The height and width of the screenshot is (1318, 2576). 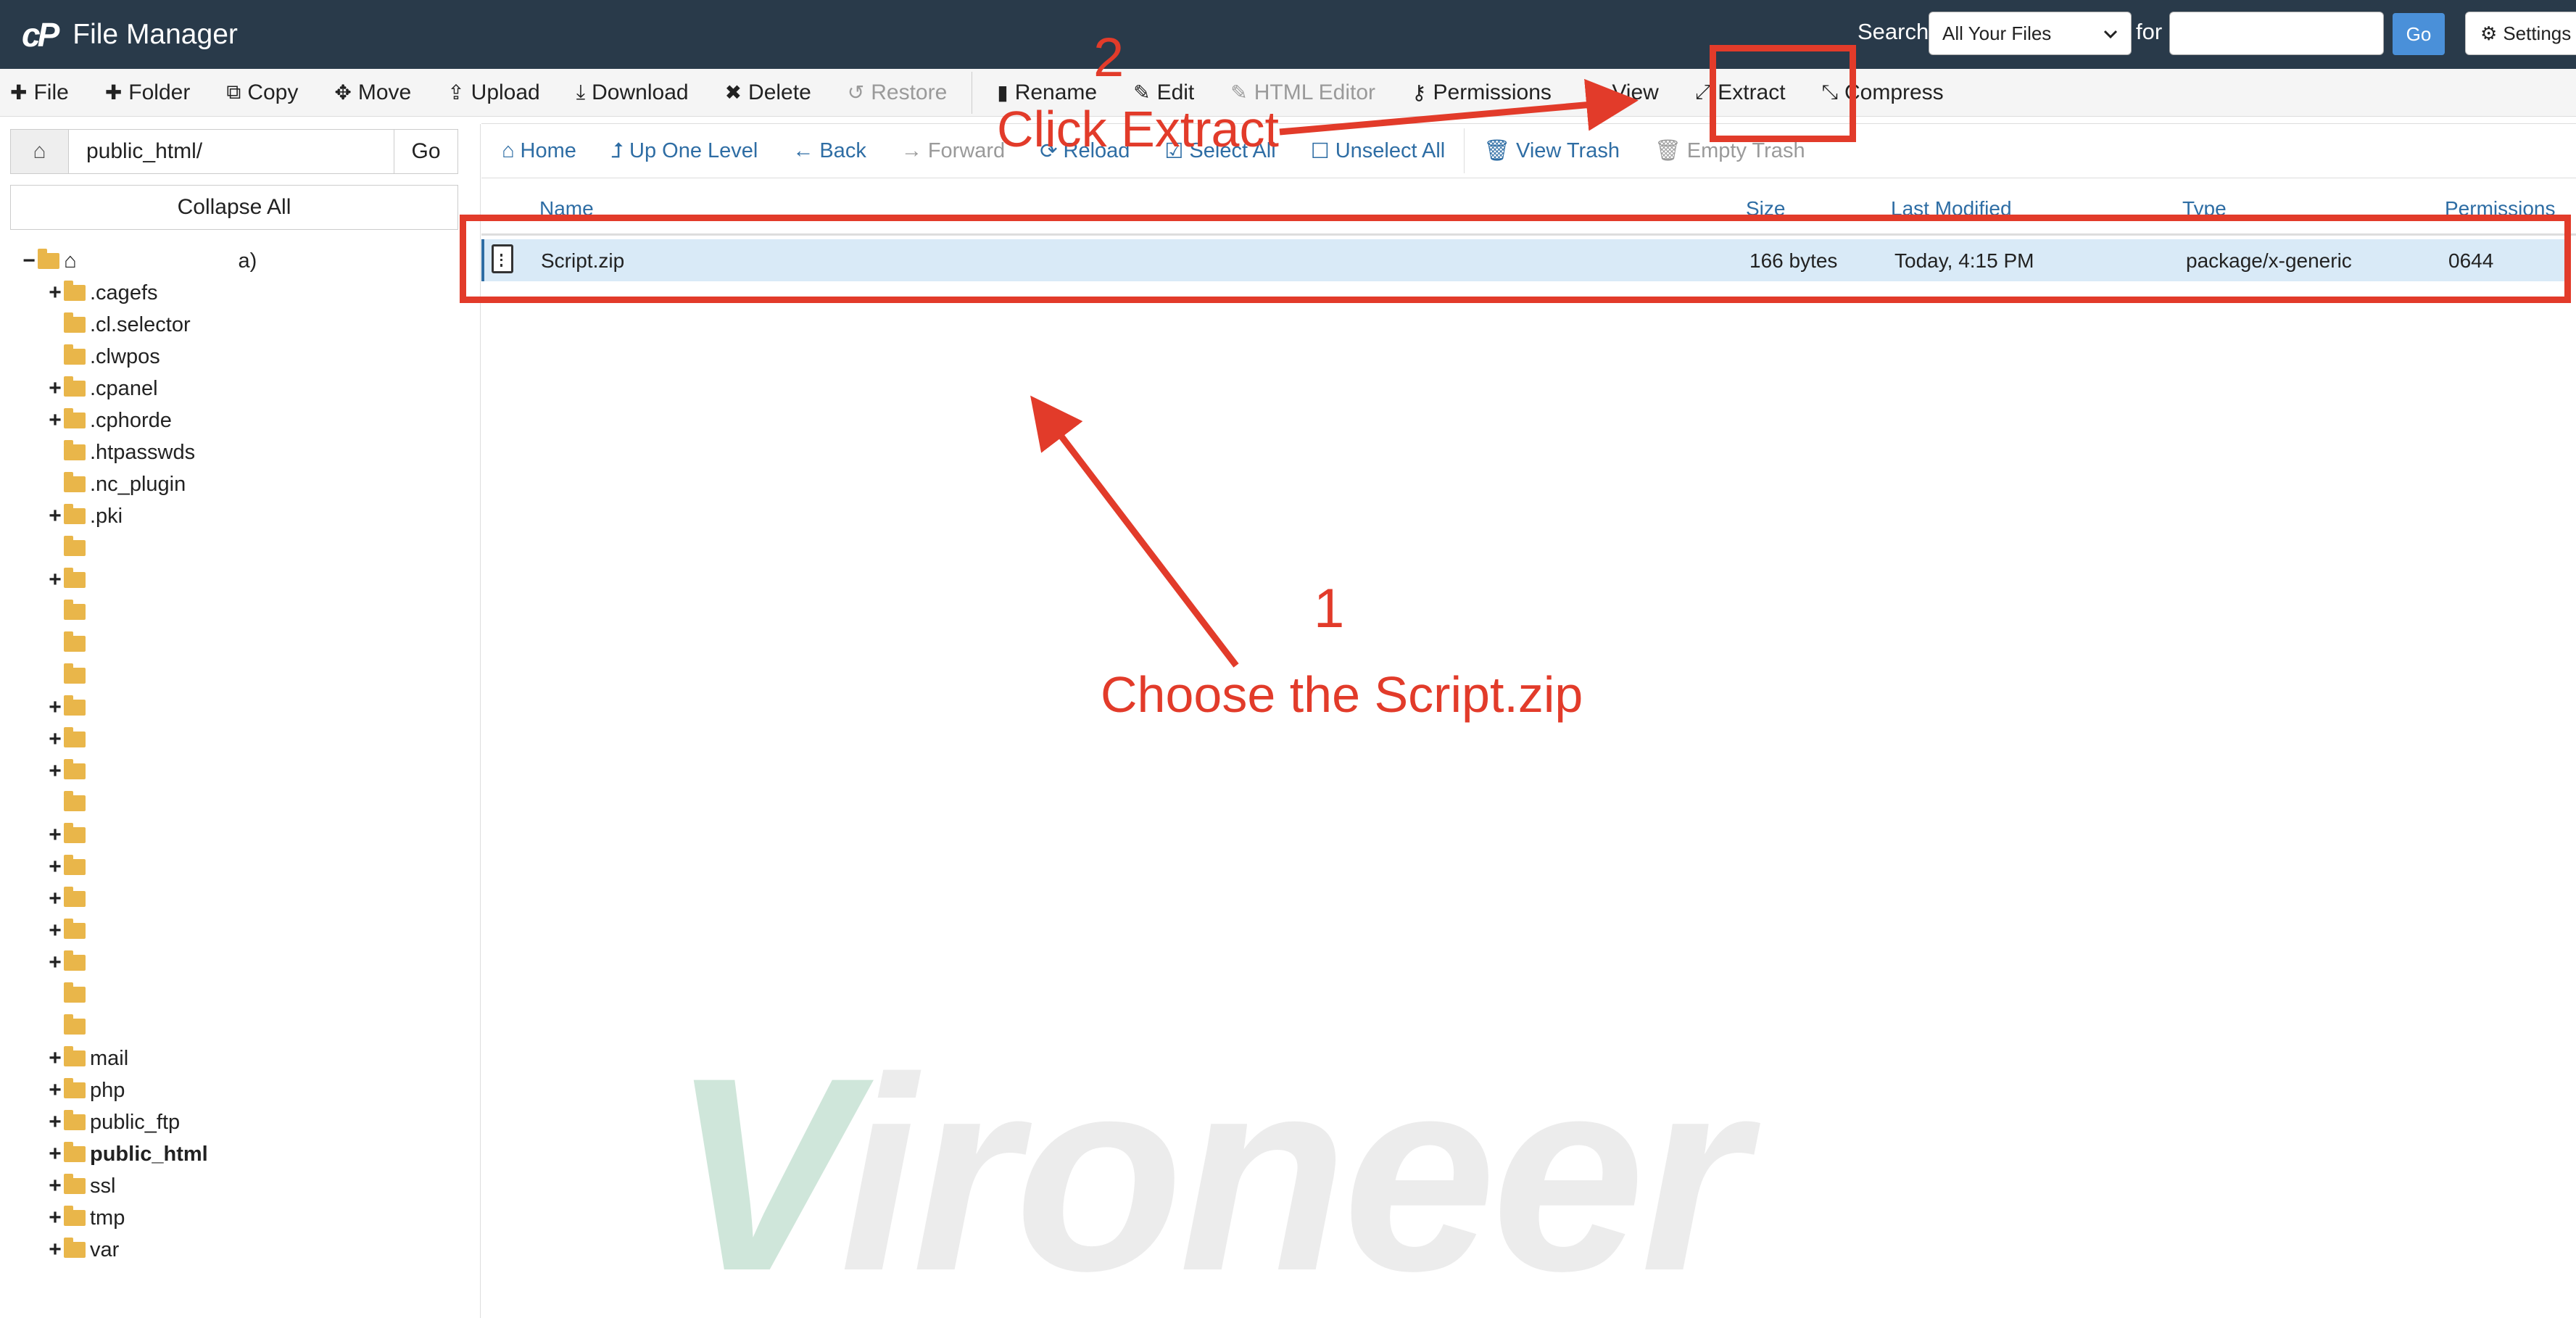 What do you see at coordinates (1342, 694) in the screenshot?
I see `annotation-step1-text: Choose the Script.zip` at bounding box center [1342, 694].